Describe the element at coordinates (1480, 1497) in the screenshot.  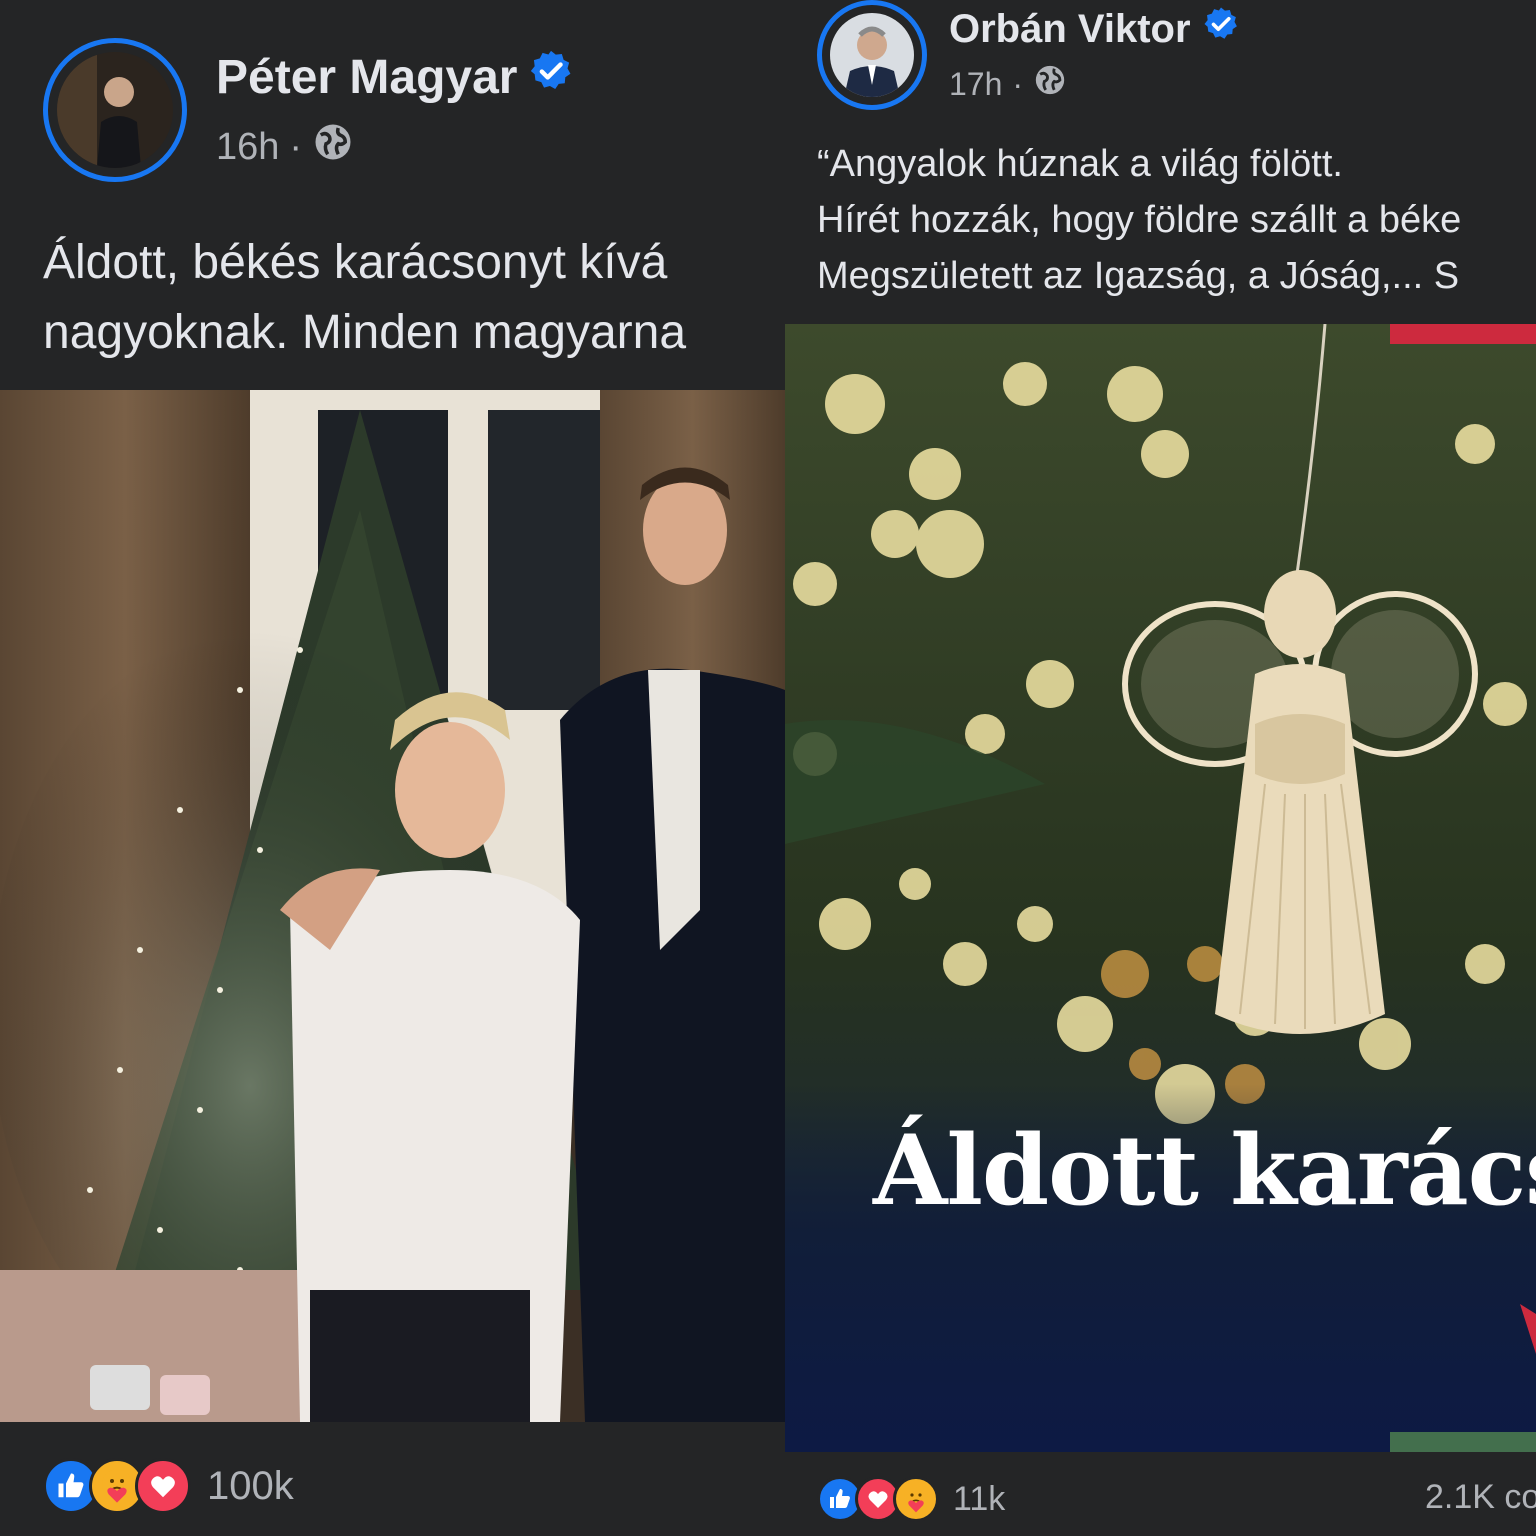
I see `comment-count: 2.1K co` at that location.